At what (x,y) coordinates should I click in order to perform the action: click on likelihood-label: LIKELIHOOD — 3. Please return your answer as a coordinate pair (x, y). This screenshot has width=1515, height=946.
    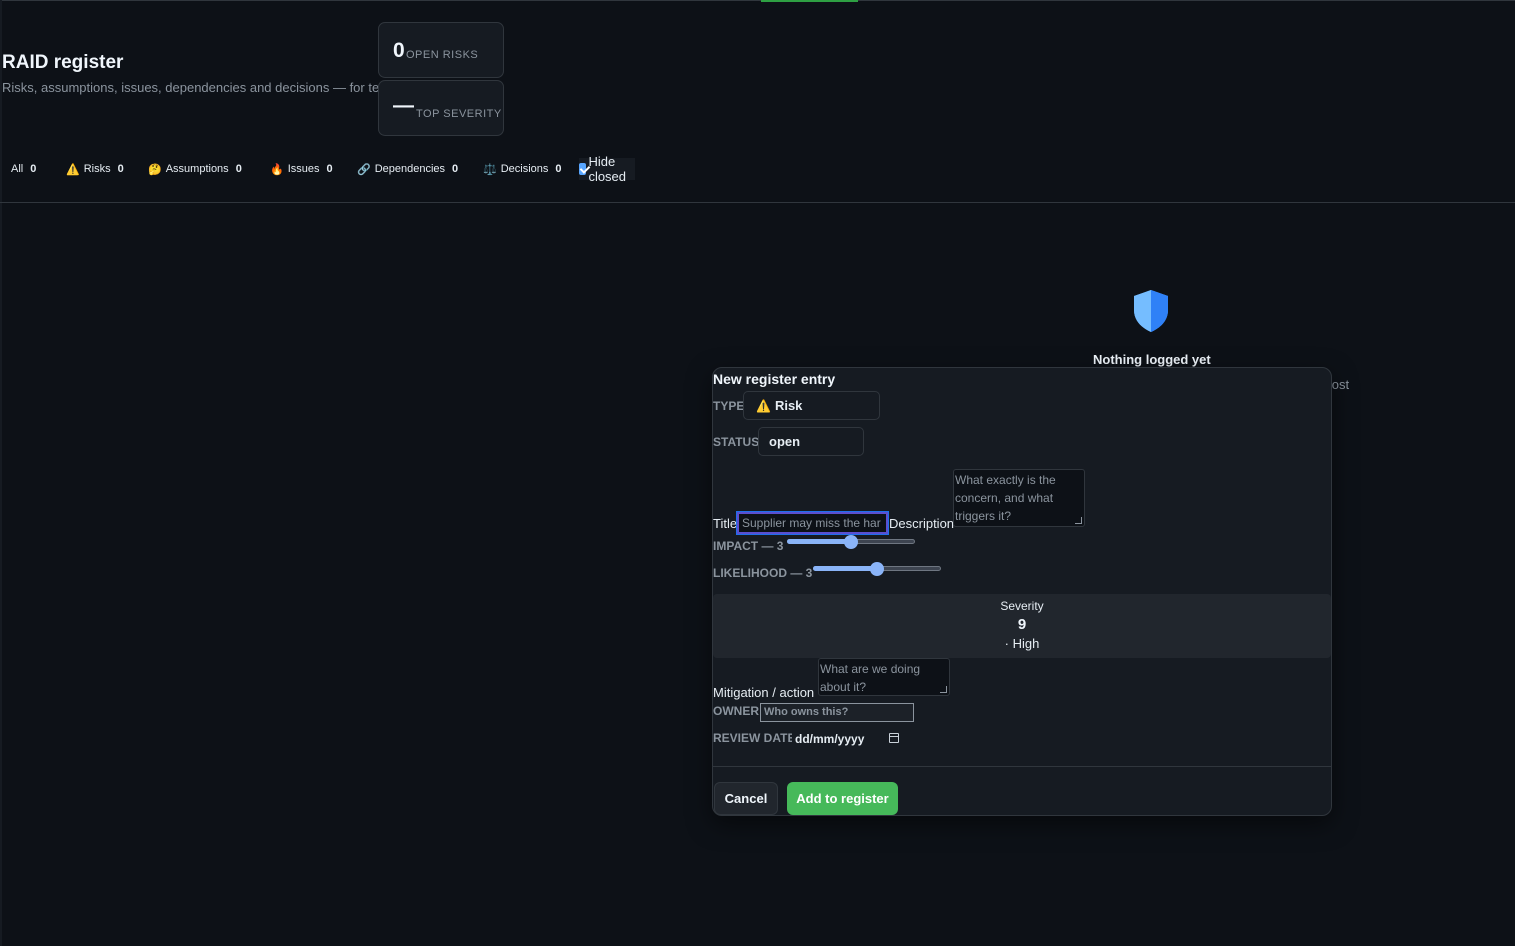
    Looking at the image, I should click on (763, 573).